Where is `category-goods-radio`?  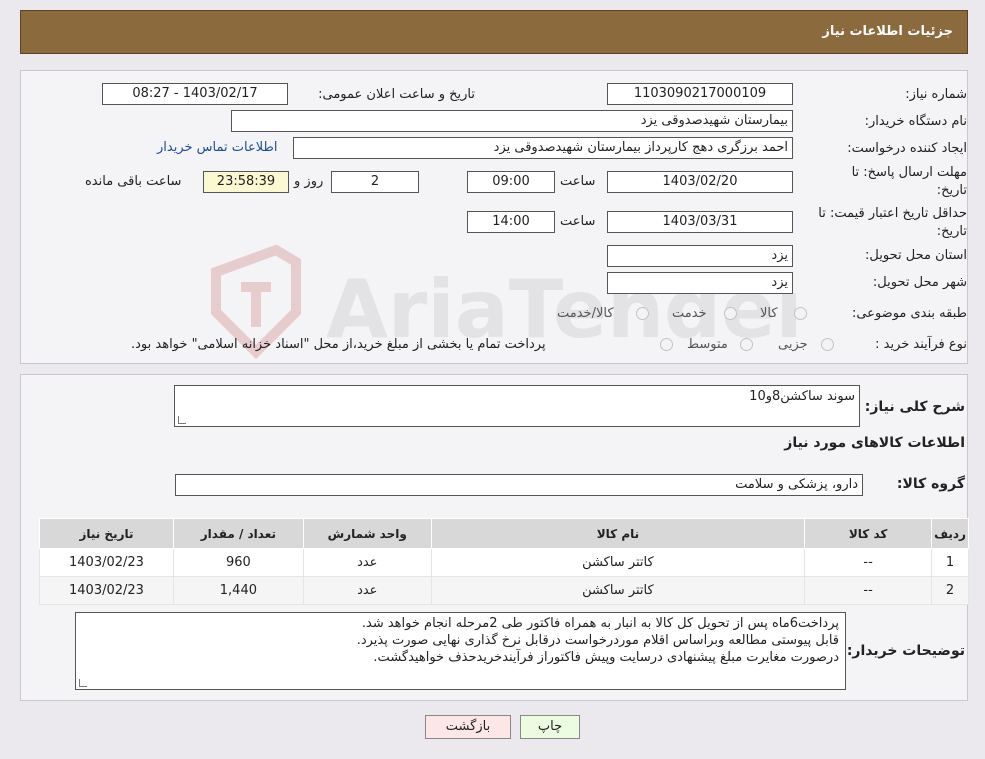
category-goods-radio is located at coordinates (800, 313).